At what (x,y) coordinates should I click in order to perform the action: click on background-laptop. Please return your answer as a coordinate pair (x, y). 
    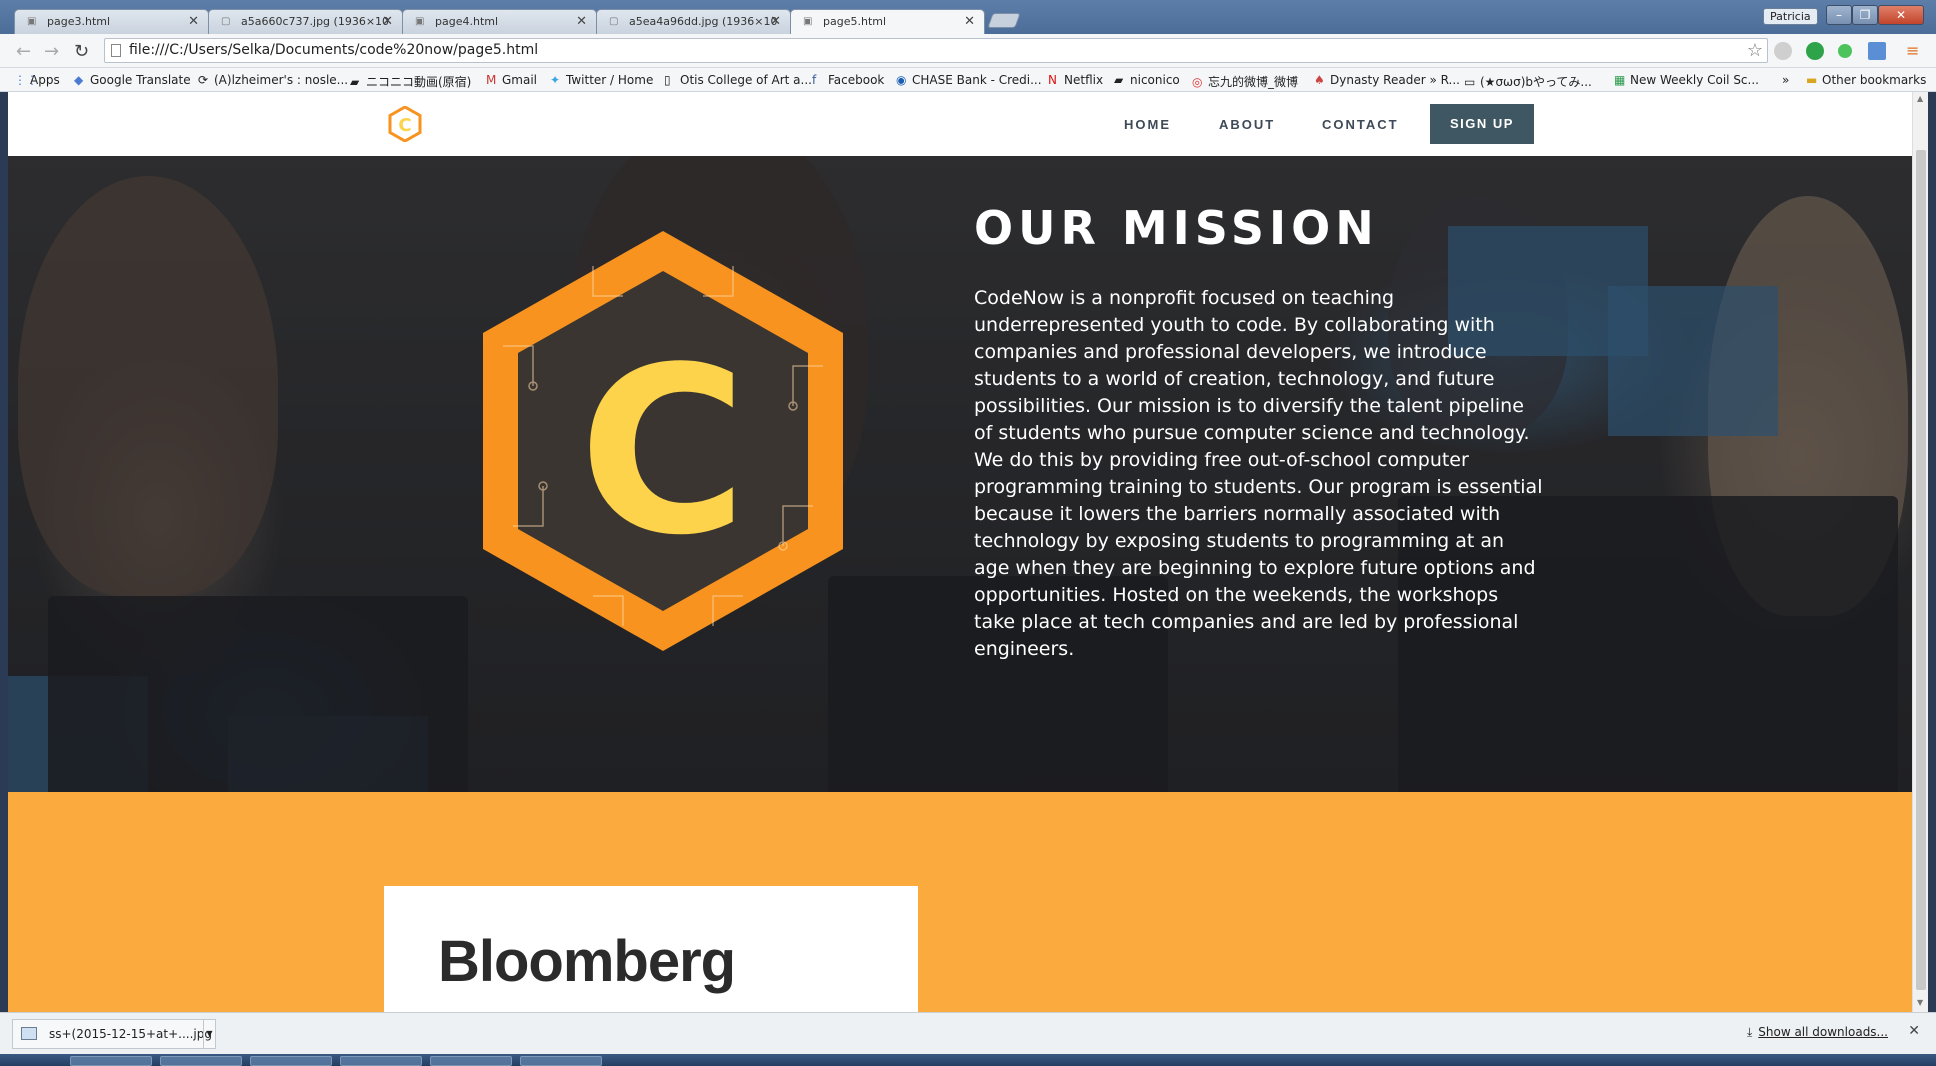
    Looking at the image, I should click on (258, 694).